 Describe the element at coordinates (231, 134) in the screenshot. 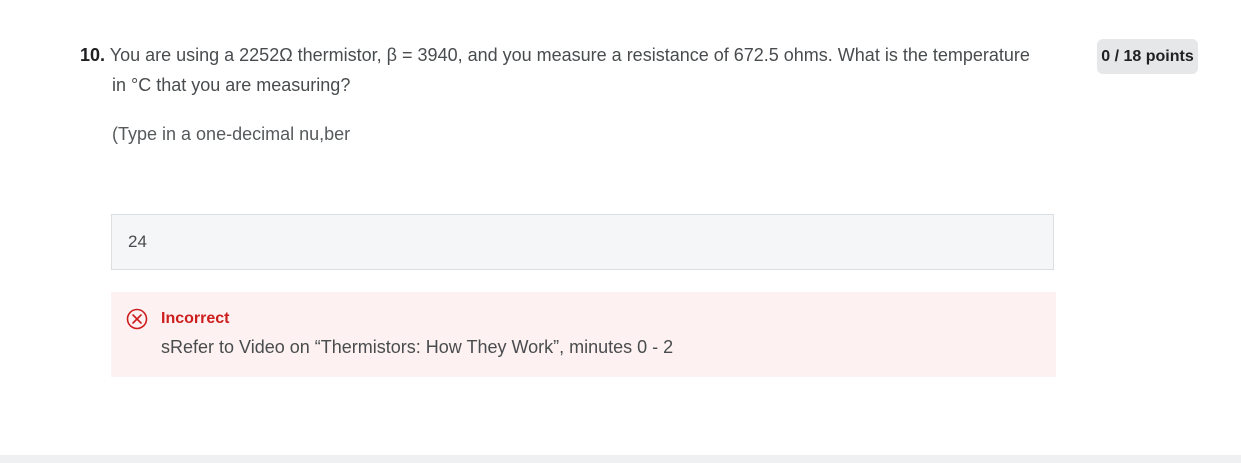

I see `question-instruction: (Type in a one-decimal nu,ber` at that location.